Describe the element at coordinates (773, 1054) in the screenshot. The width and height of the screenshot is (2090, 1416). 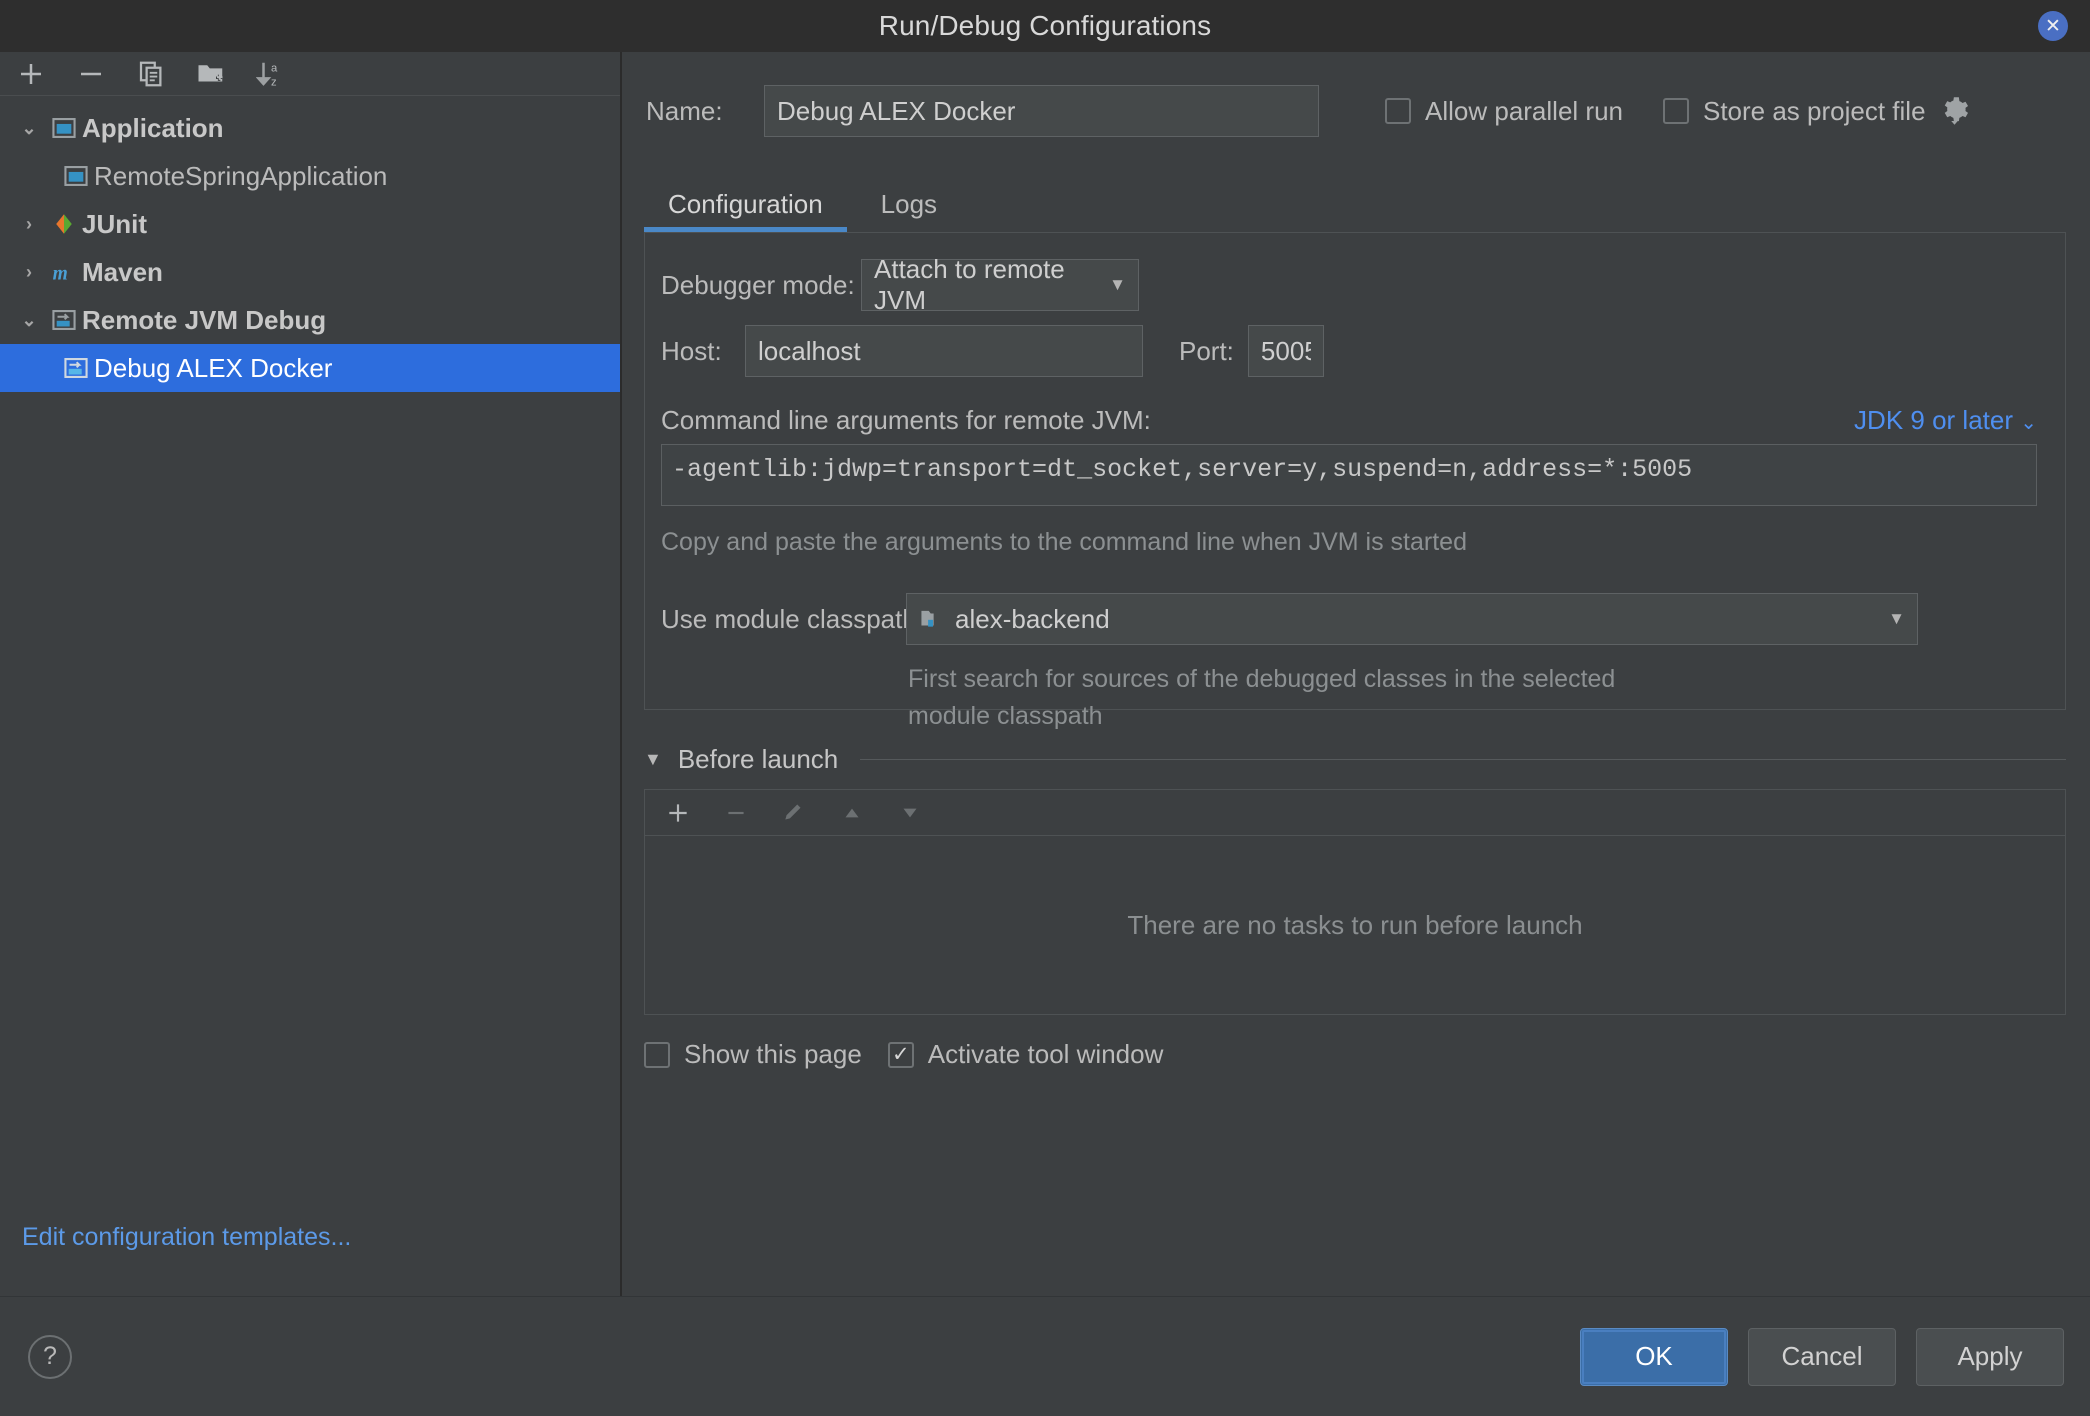
I see `show-this-page-label: Show this page` at that location.